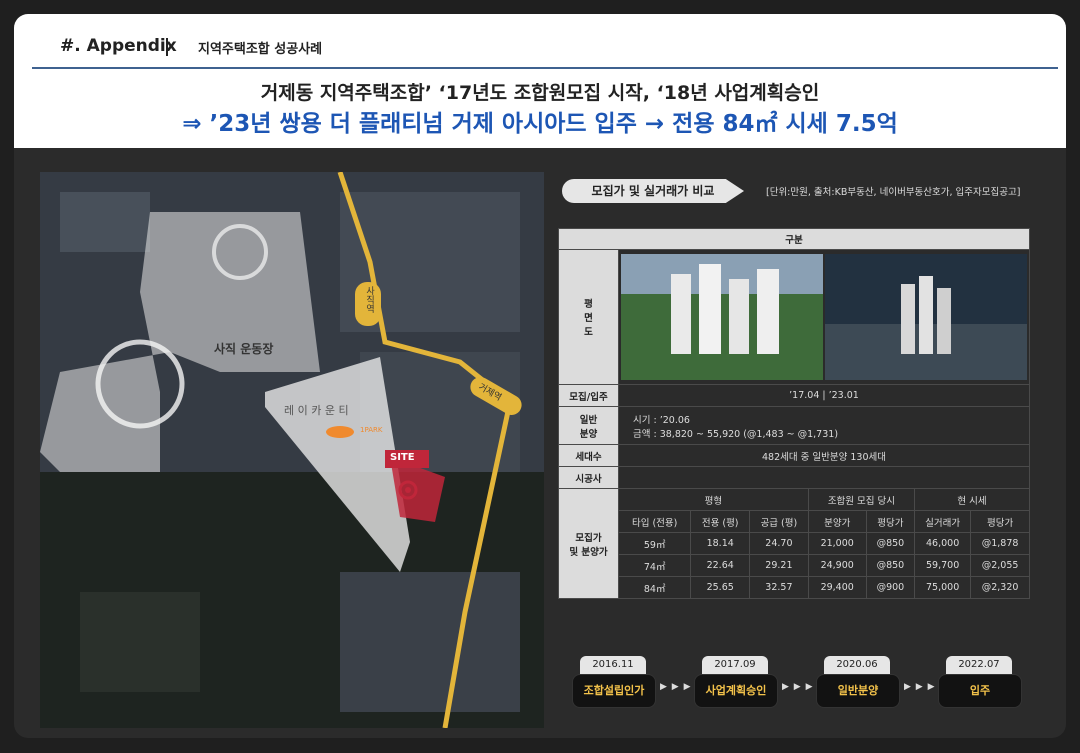  What do you see at coordinates (890, 587) in the screenshot?
I see `cell: @900` at bounding box center [890, 587].